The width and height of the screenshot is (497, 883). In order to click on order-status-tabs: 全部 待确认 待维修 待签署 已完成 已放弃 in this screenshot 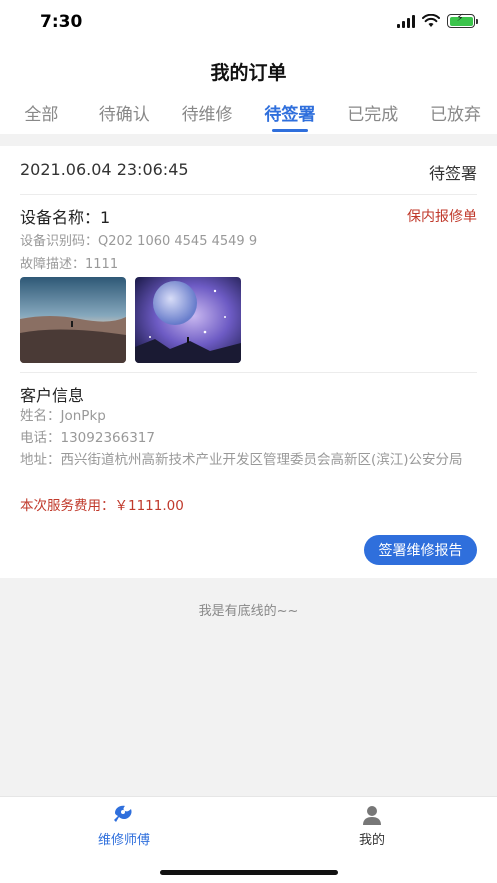, I will do `click(248, 115)`.